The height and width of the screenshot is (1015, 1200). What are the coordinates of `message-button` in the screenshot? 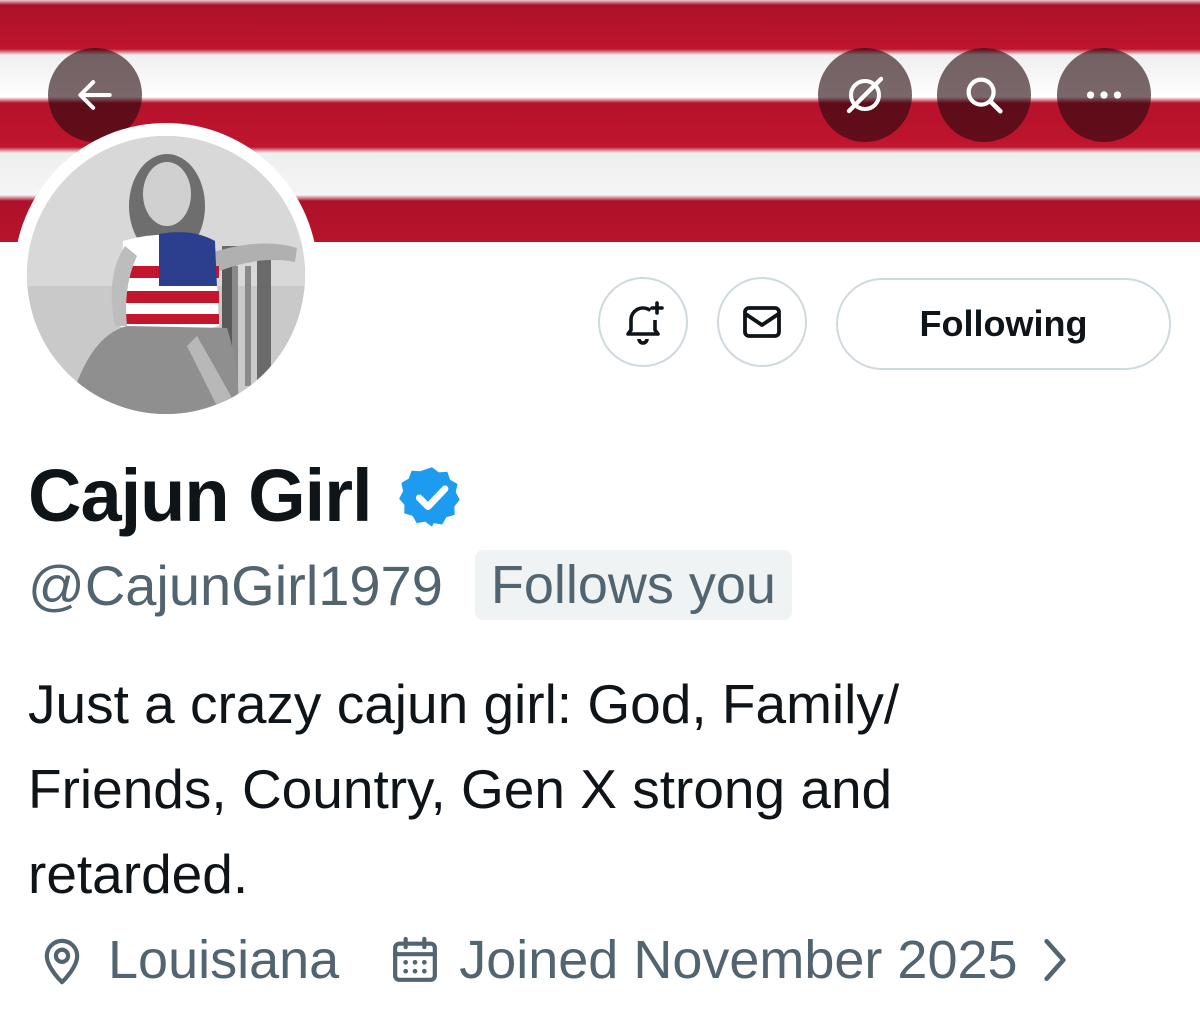 It's located at (762, 322).